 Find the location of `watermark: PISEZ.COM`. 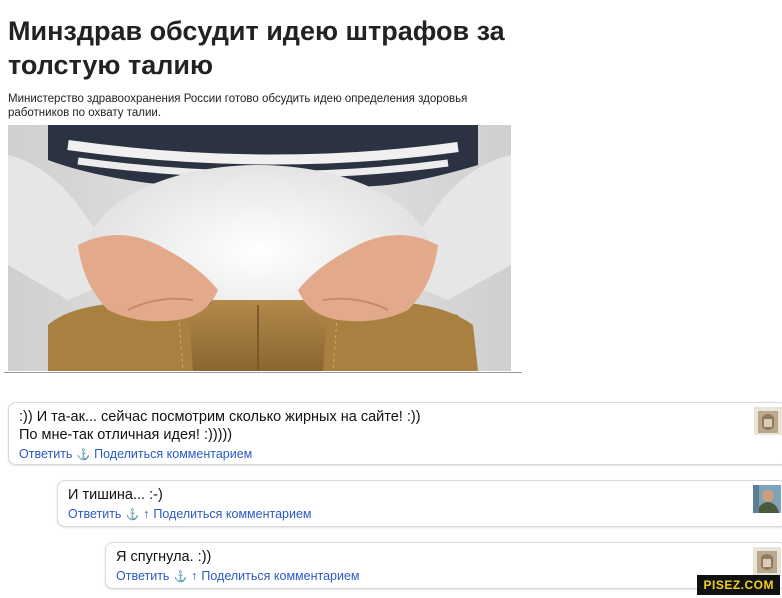

watermark: PISEZ.COM is located at coordinates (738, 585).